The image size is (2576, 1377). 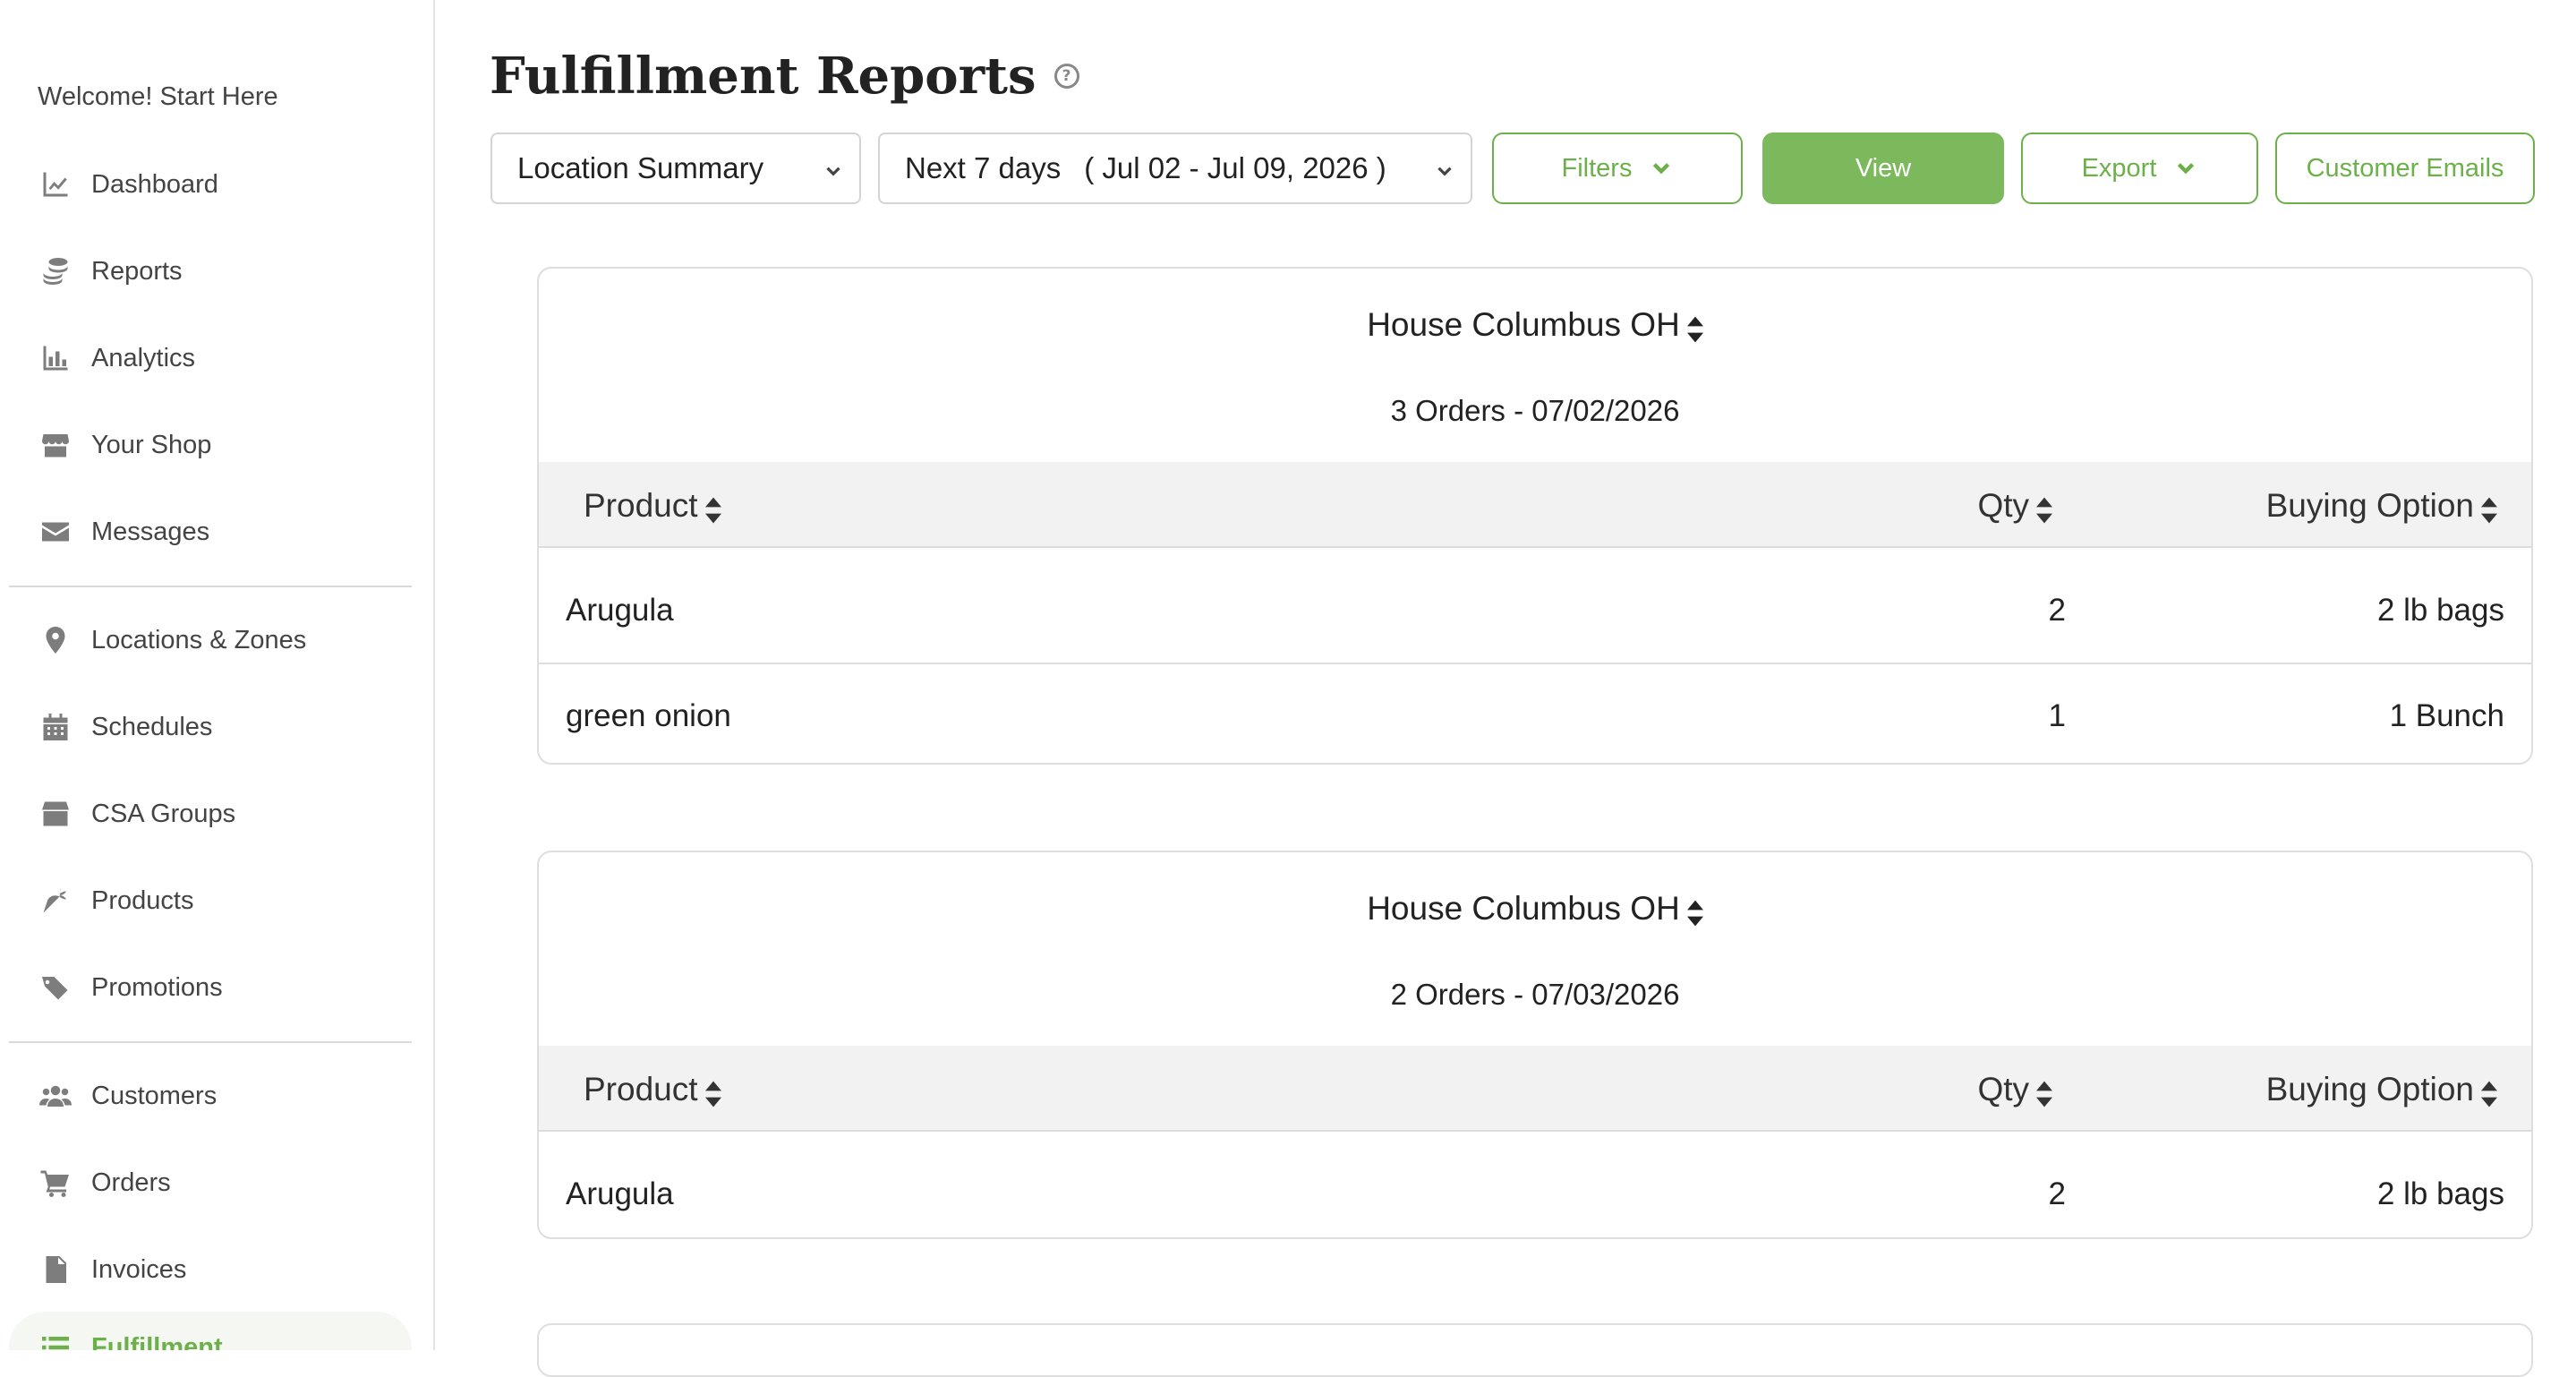 What do you see at coordinates (142, 900) in the screenshot?
I see `sidebar-item-label: Products` at bounding box center [142, 900].